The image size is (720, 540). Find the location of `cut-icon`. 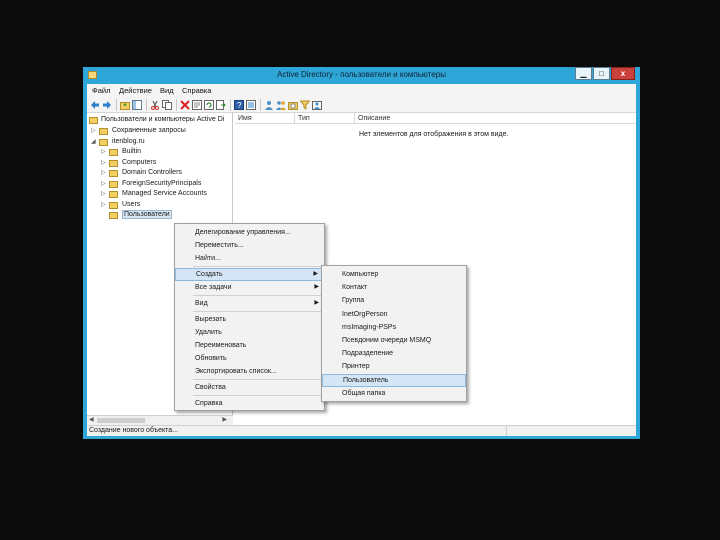

cut-icon is located at coordinates (155, 105).